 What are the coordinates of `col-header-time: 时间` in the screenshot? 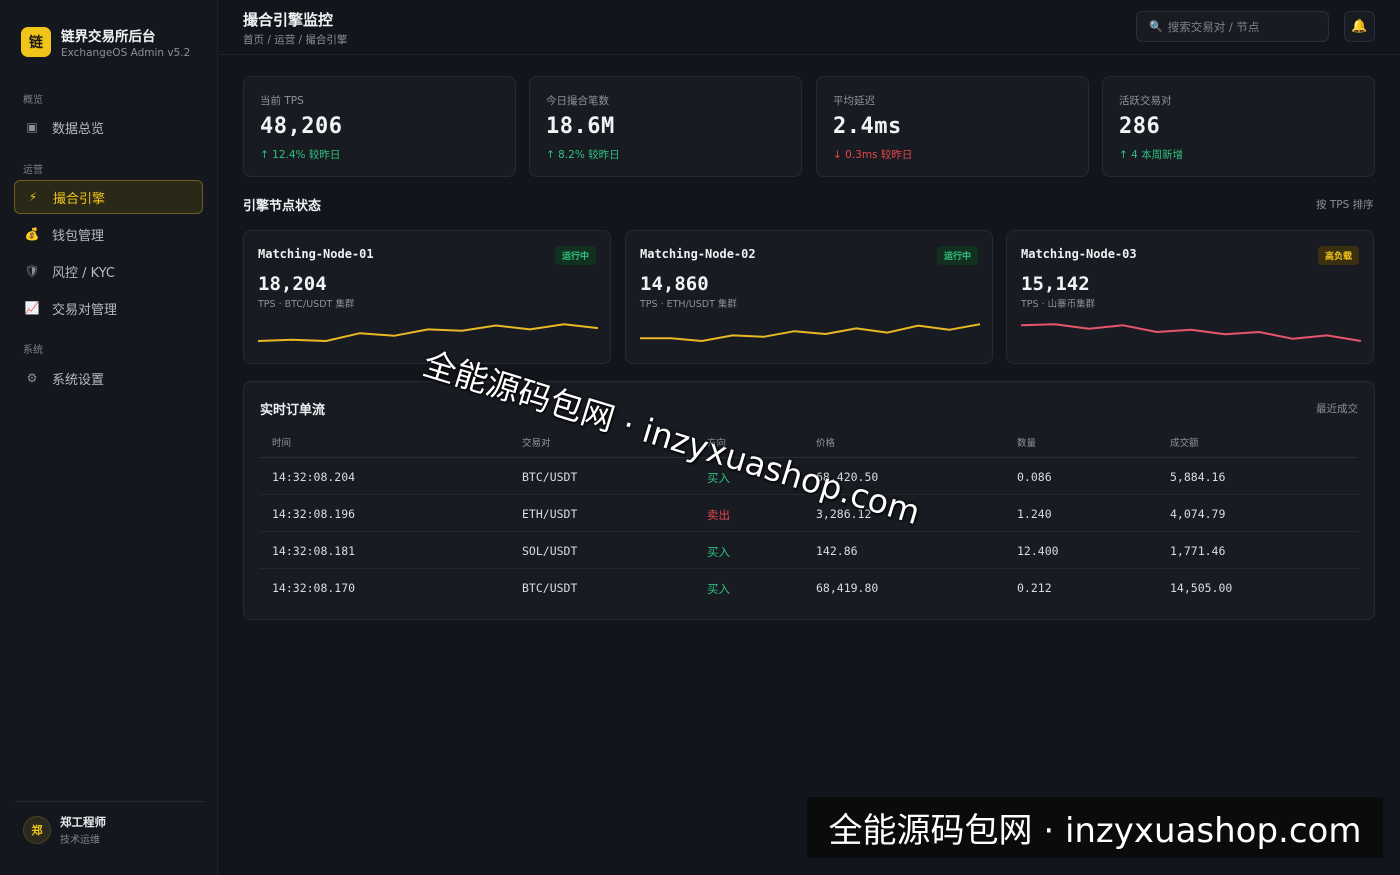 It's located at (282, 443).